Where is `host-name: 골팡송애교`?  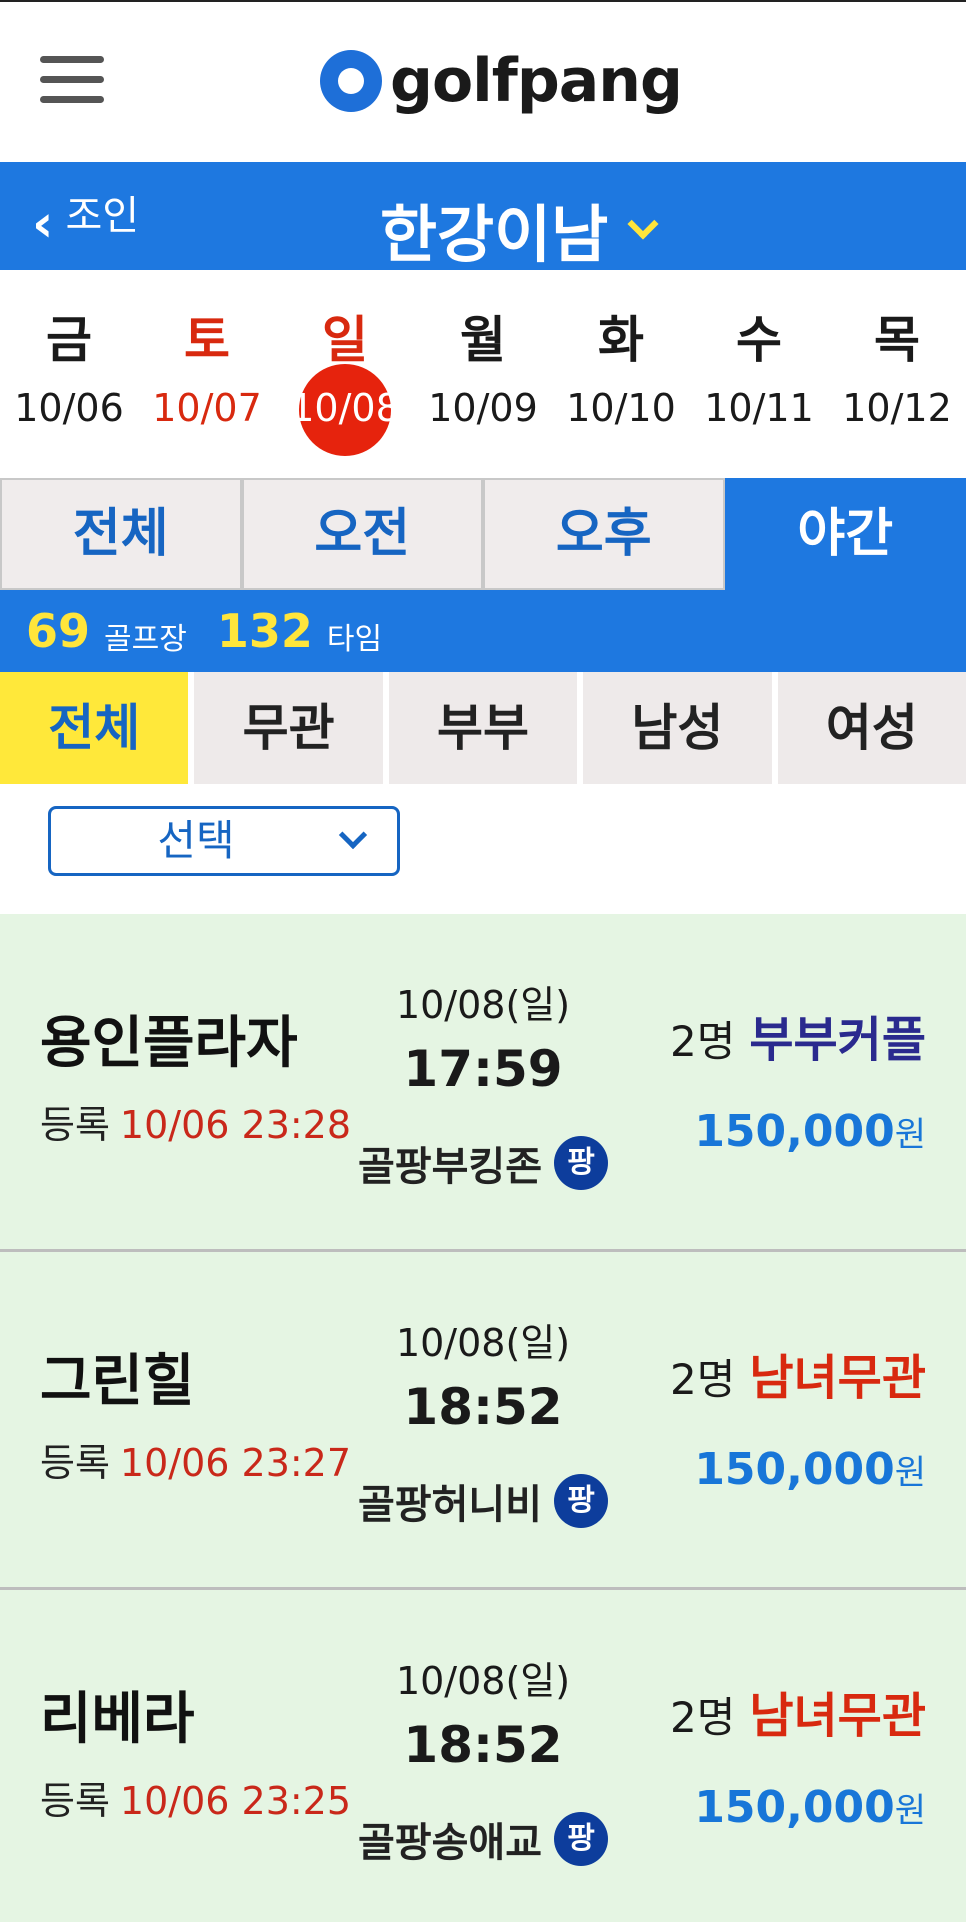
host-name: 골팡송애교 is located at coordinates (450, 1843).